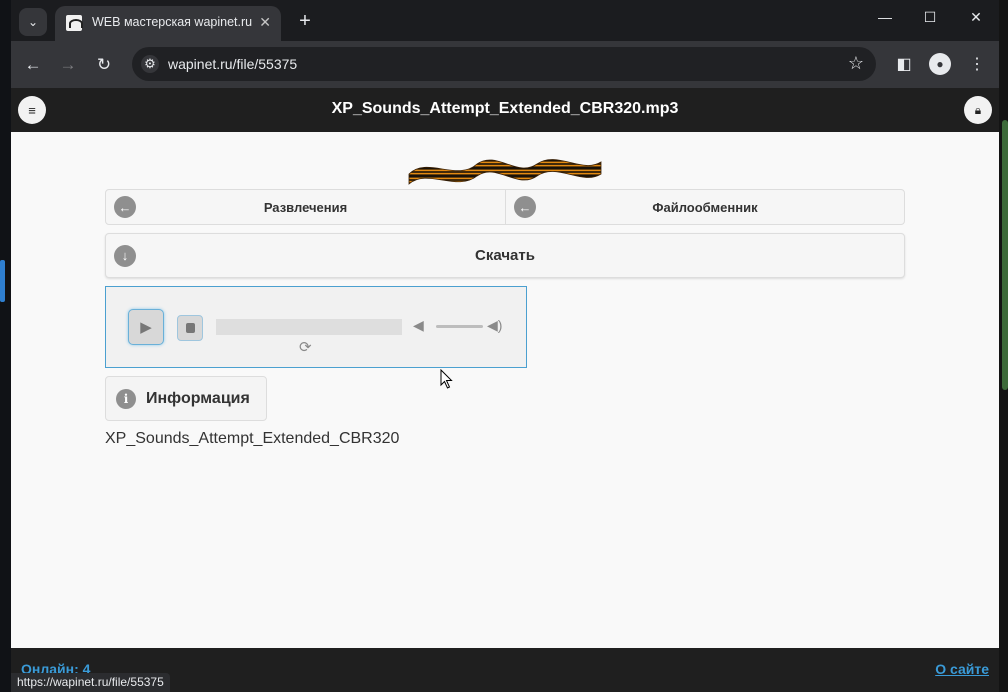 This screenshot has width=1008, height=692. I want to click on address-url: wapinet.ru/file/55375, so click(232, 64).